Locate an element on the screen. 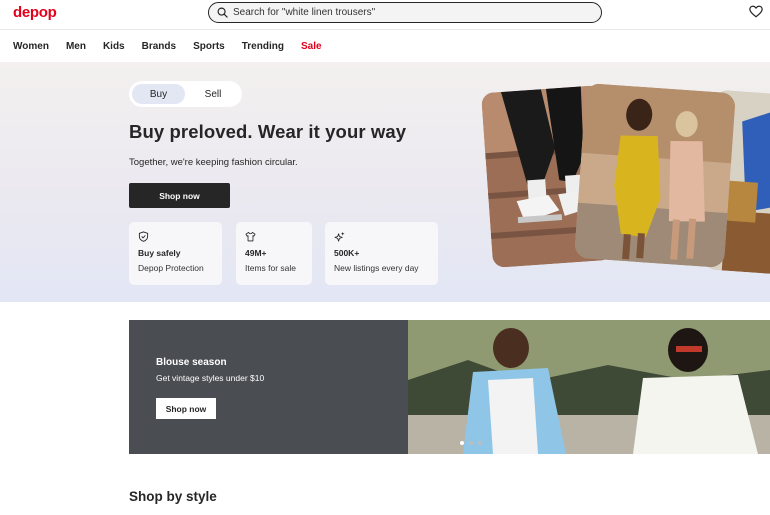 Image resolution: width=770 pixels, height=515 pixels. nav-item-sale: Sale is located at coordinates (311, 46).